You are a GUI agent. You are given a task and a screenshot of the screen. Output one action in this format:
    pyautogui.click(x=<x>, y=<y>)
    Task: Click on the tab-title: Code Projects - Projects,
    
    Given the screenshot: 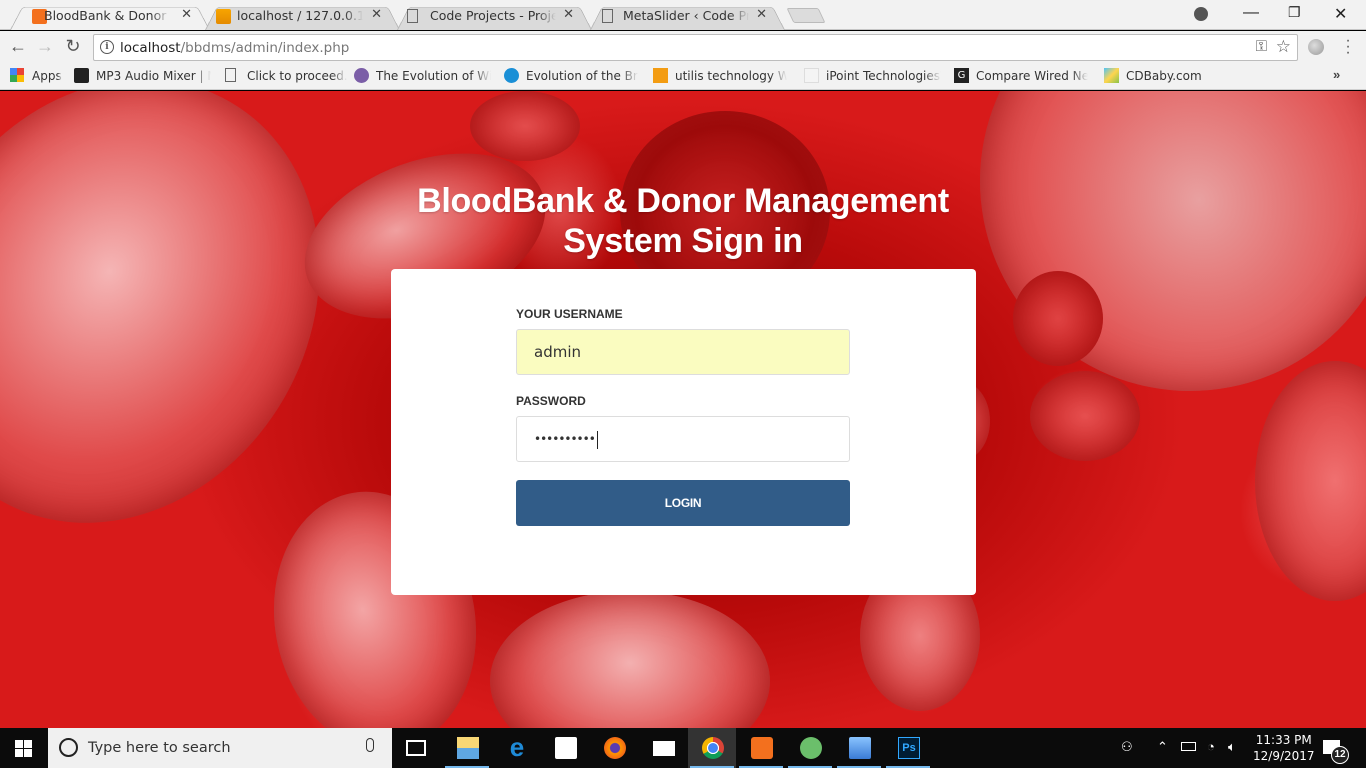 What is the action you would take?
    pyautogui.click(x=493, y=15)
    